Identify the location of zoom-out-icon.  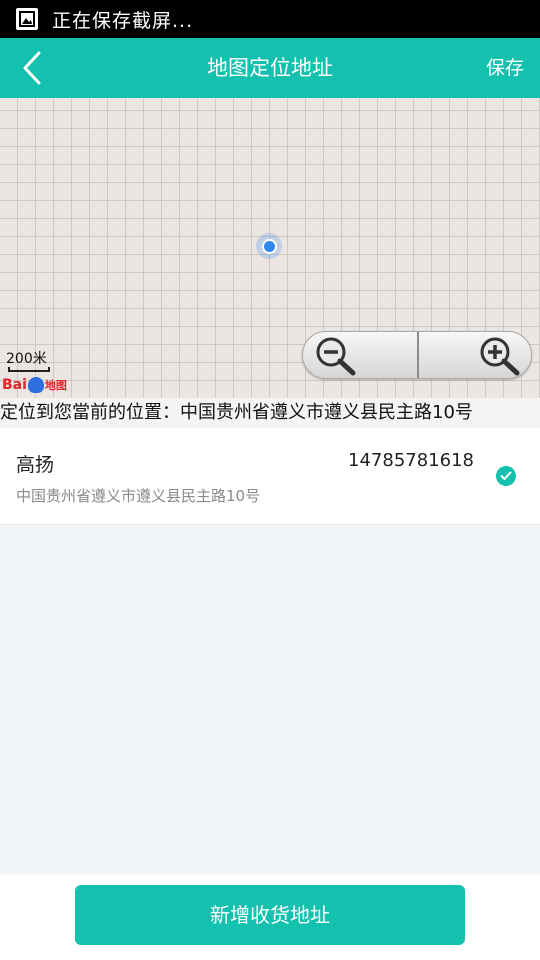
(336, 356).